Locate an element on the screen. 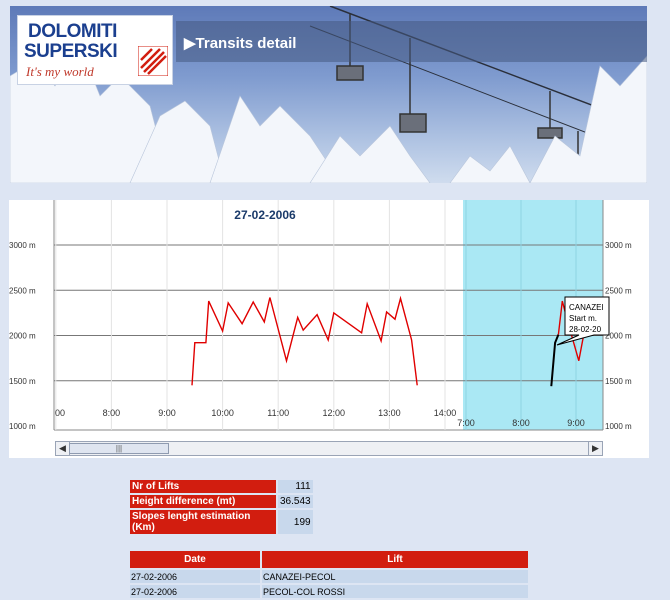 Image resolution: width=670 pixels, height=600 pixels. tooltip-line2: Start m. is located at coordinates (583, 318).